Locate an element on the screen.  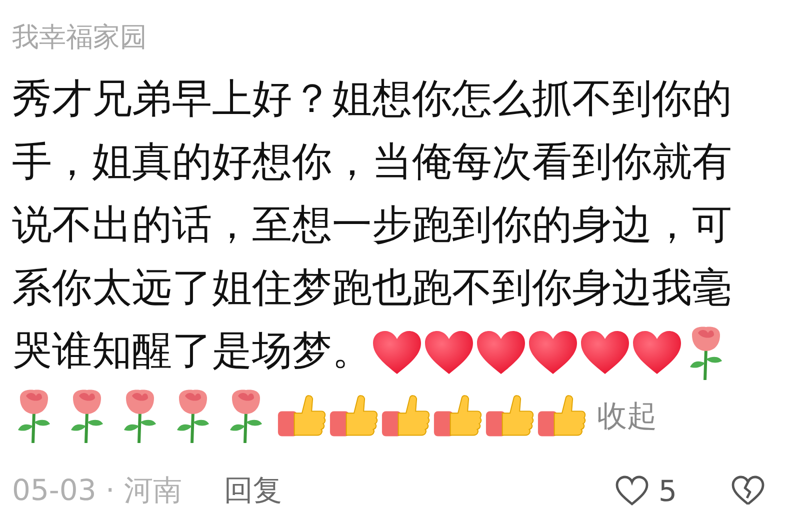
date-location: 05-03 · 河南 is located at coordinates (97, 490).